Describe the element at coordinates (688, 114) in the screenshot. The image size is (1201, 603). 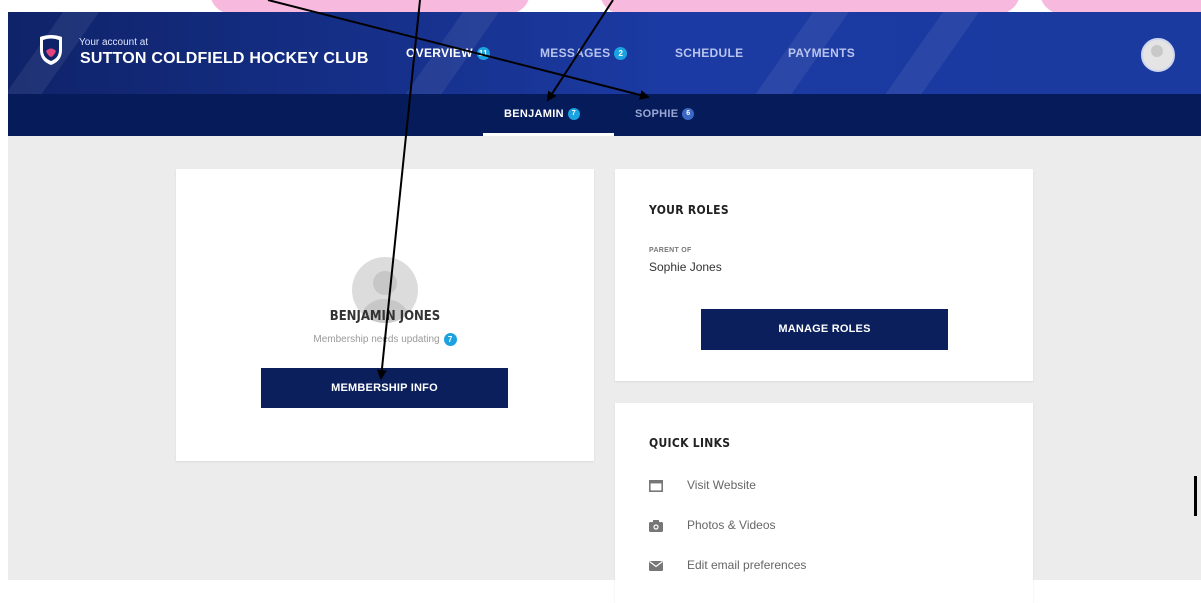
I see `subtab-sophie-badge: 6` at that location.